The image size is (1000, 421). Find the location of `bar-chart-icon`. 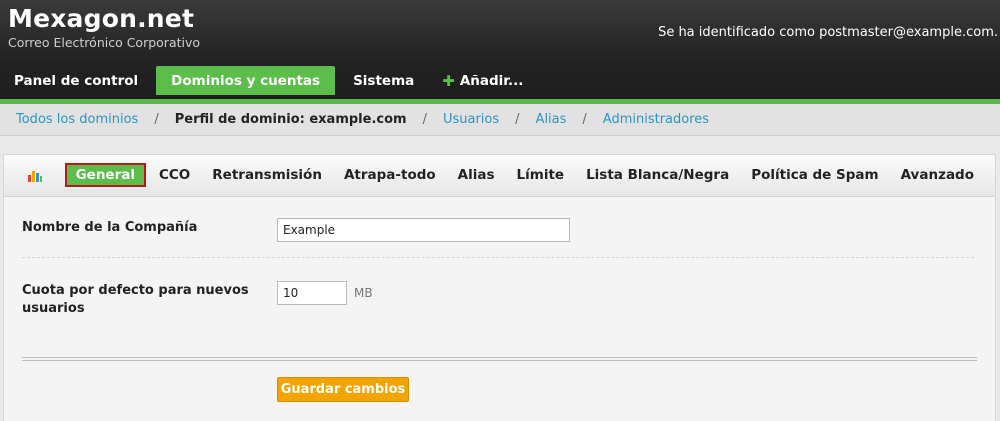

bar-chart-icon is located at coordinates (35, 175).